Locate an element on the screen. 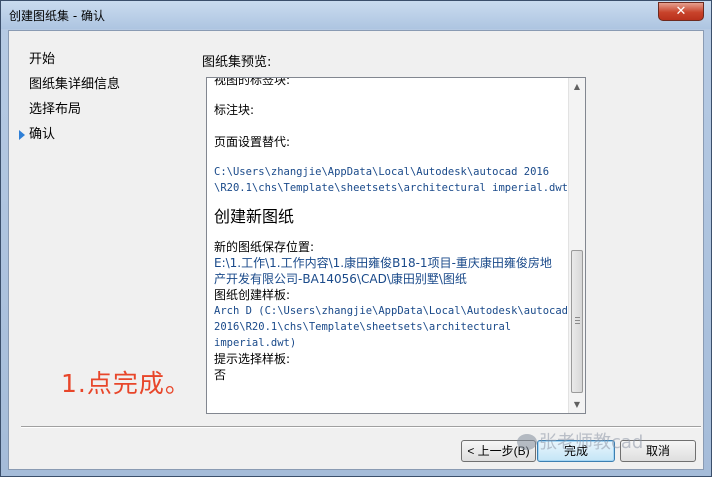 The height and width of the screenshot is (477, 712). instruction-annotation: 1.点完成。 is located at coordinates (126, 383).